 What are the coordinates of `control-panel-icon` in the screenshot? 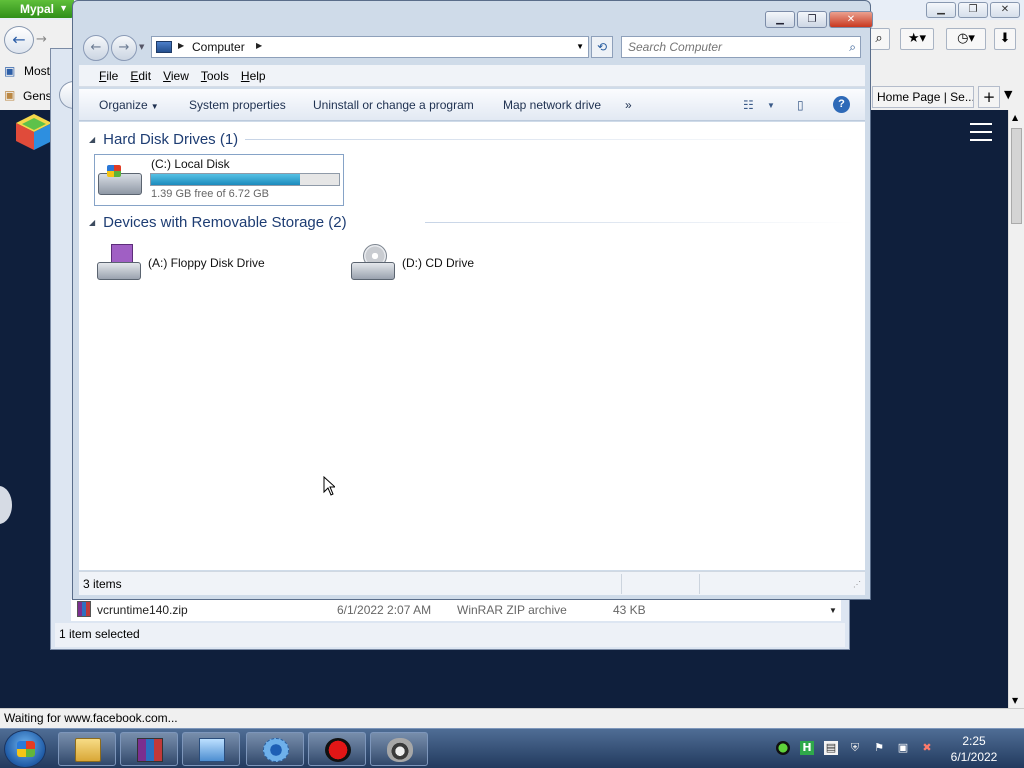 It's located at (212, 750).